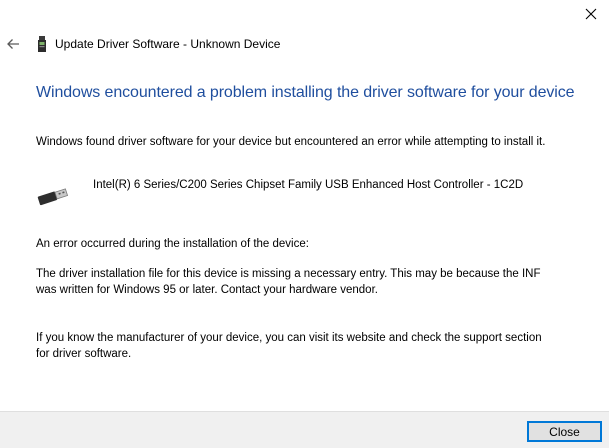  Describe the element at coordinates (53, 196) in the screenshot. I see `usb-icon` at that location.